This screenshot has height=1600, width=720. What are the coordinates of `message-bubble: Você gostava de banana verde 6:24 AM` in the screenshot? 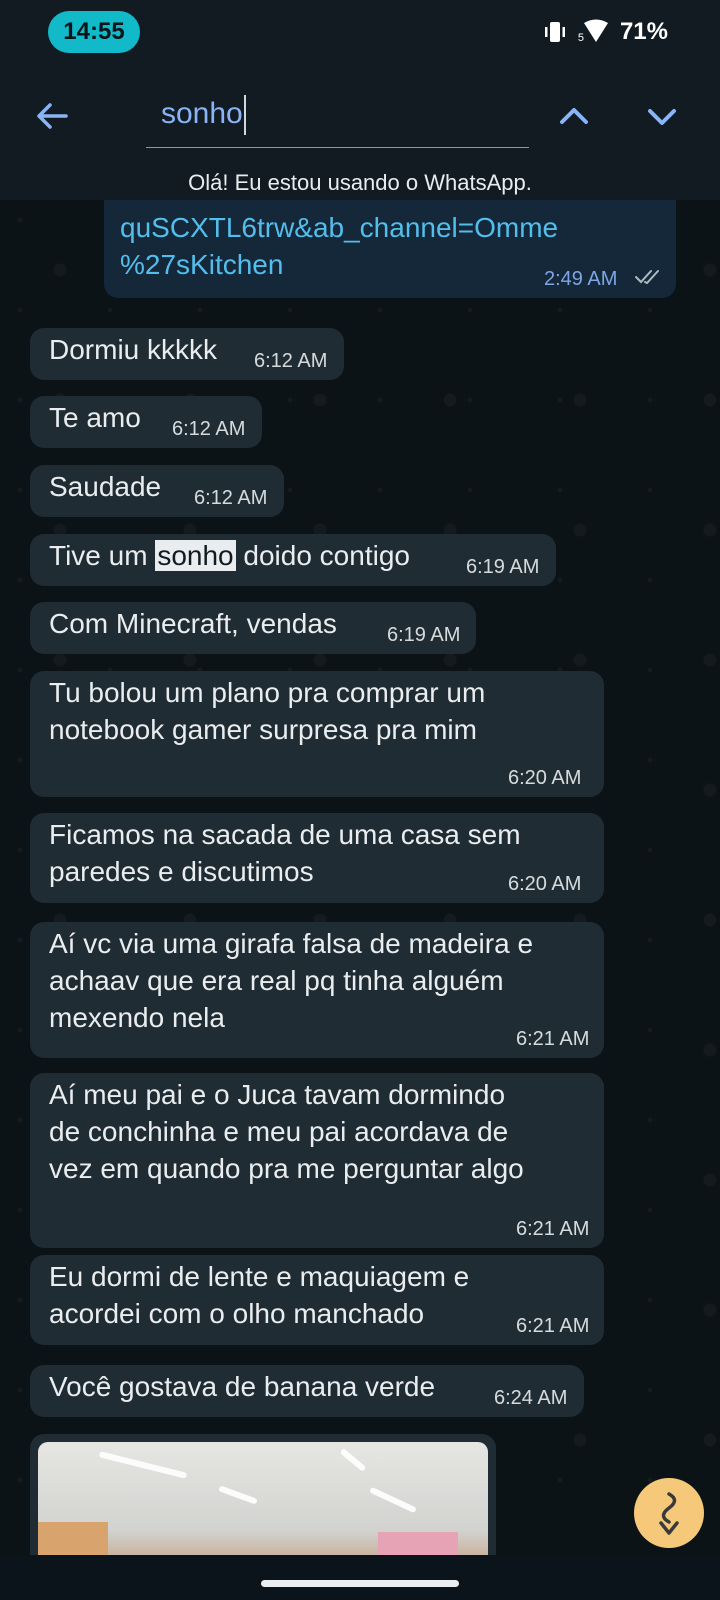 It's located at (307, 1391).